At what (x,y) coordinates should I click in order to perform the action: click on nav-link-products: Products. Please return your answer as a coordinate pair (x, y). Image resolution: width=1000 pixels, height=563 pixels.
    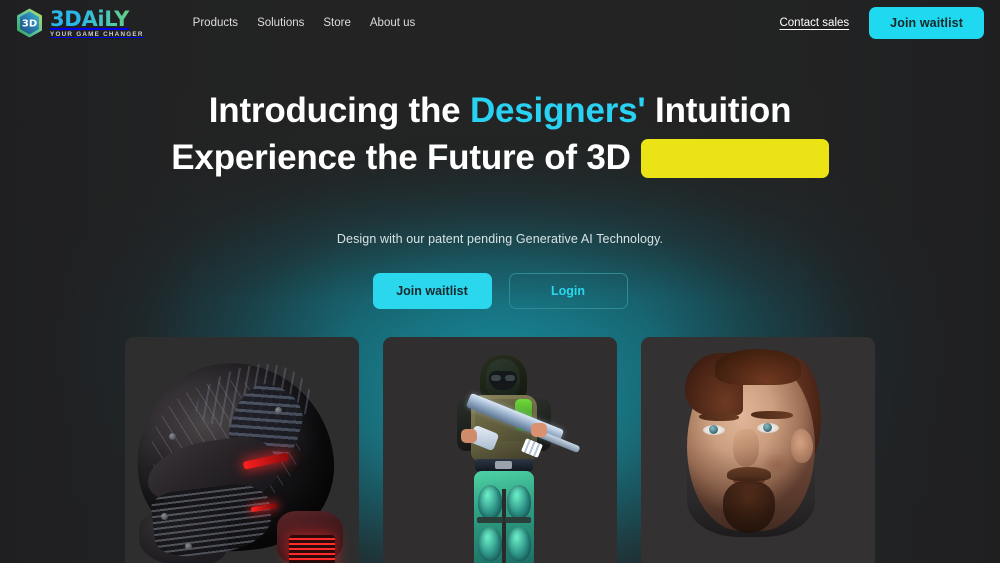
    Looking at the image, I should click on (215, 23).